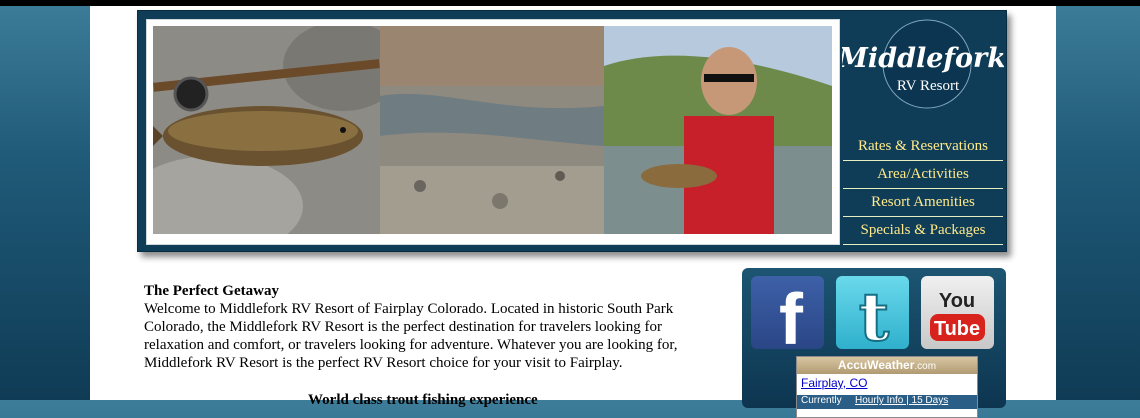  I want to click on resort-logo: Middlefork RV Resort, so click(921, 64).